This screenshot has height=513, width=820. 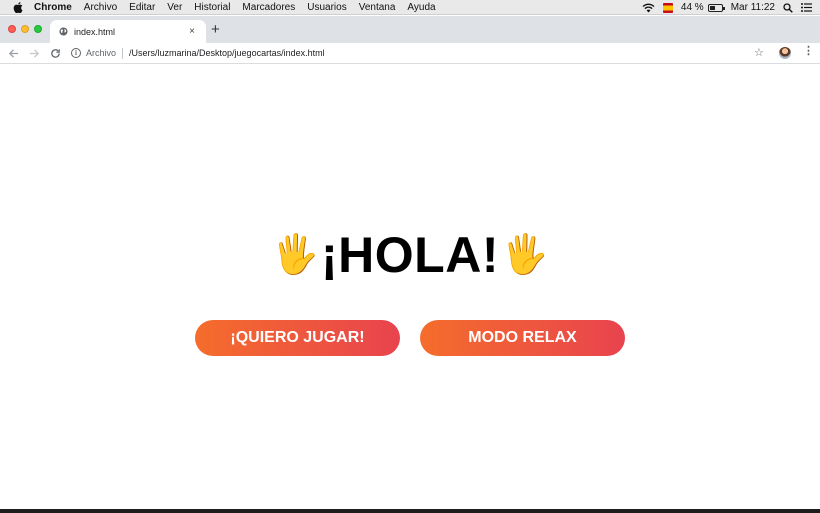 What do you see at coordinates (808, 51) in the screenshot?
I see `chrome-menu-icon: ⋮` at bounding box center [808, 51].